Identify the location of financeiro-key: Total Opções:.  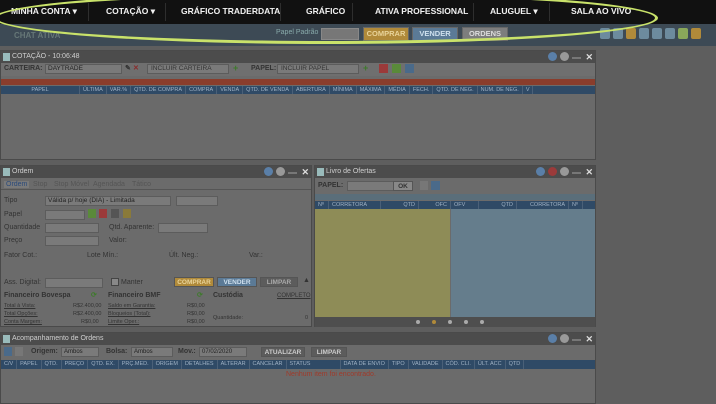
(21, 314).